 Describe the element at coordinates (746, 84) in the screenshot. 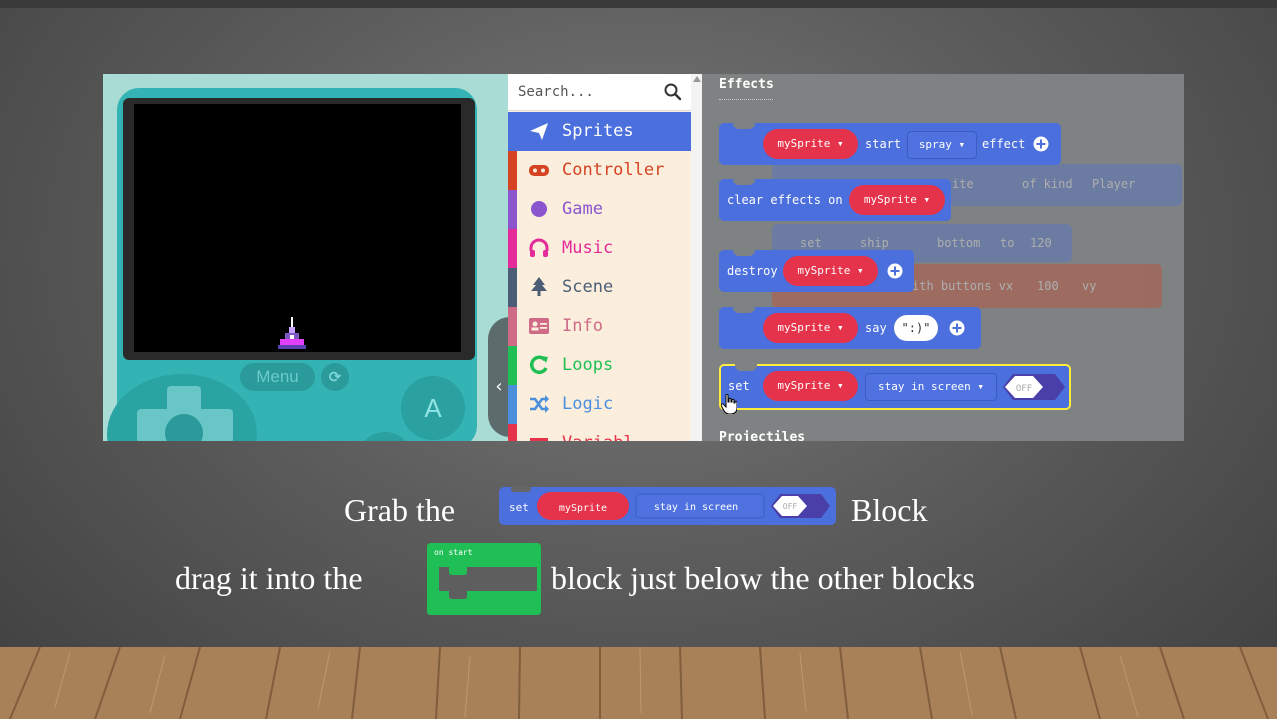

I see `section-title-effects: Effects` at that location.